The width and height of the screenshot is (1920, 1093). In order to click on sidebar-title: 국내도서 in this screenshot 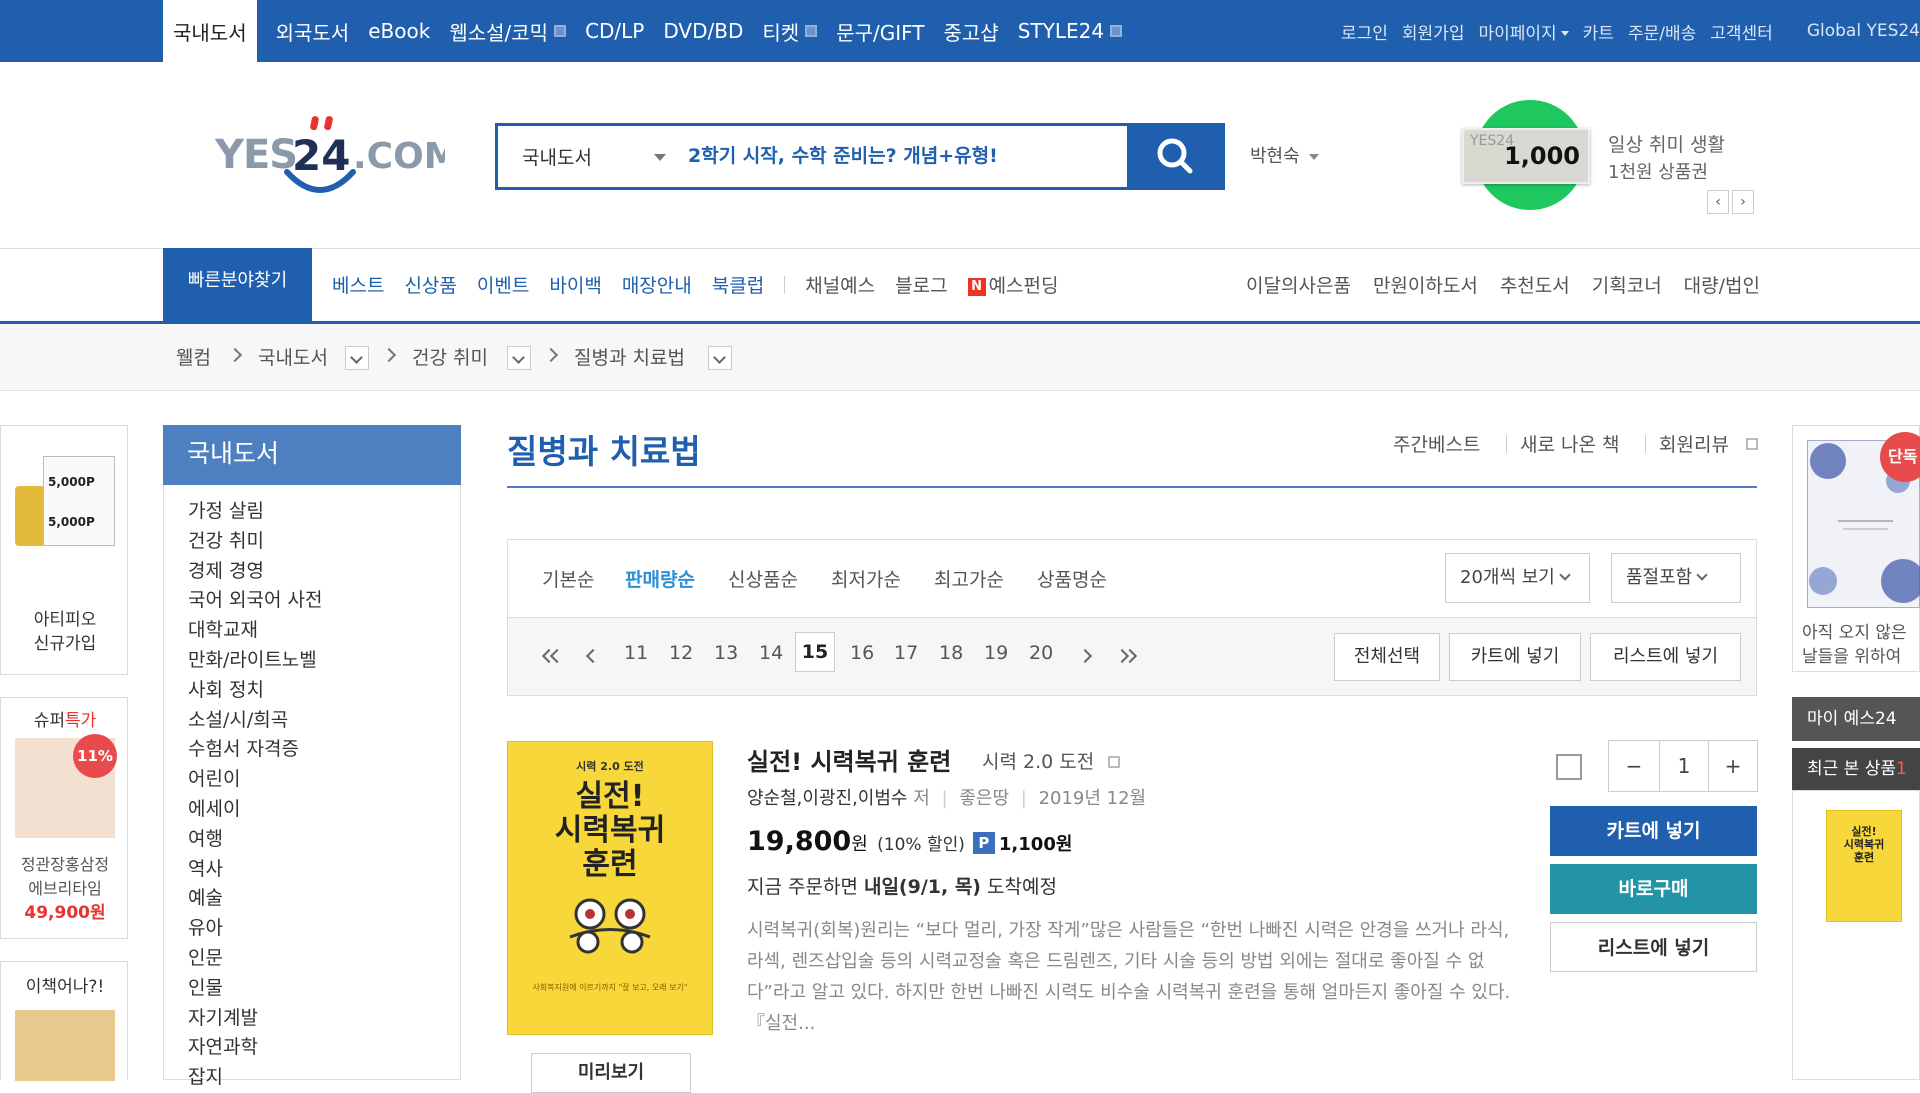, I will do `click(312, 455)`.